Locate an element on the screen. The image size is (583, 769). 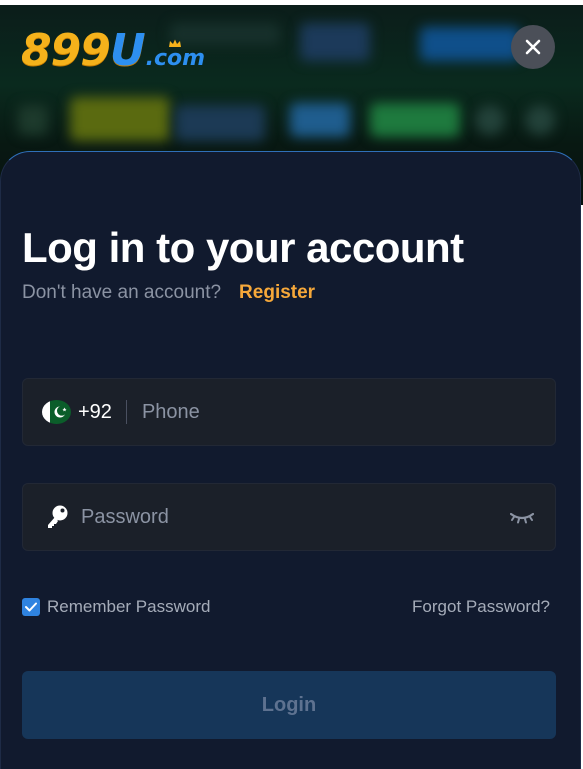
logo-text-899: 899 is located at coordinates (66, 50).